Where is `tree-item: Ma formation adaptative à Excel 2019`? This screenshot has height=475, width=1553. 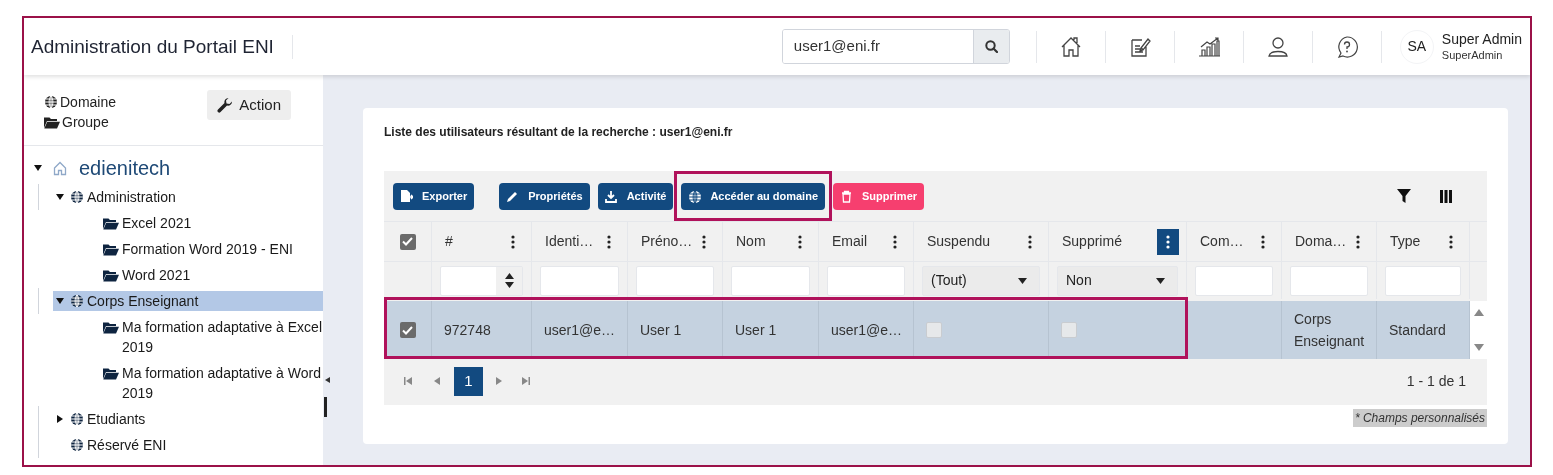
tree-item: Ma formation adaptative à Excel 2019 is located at coordinates (204, 337).